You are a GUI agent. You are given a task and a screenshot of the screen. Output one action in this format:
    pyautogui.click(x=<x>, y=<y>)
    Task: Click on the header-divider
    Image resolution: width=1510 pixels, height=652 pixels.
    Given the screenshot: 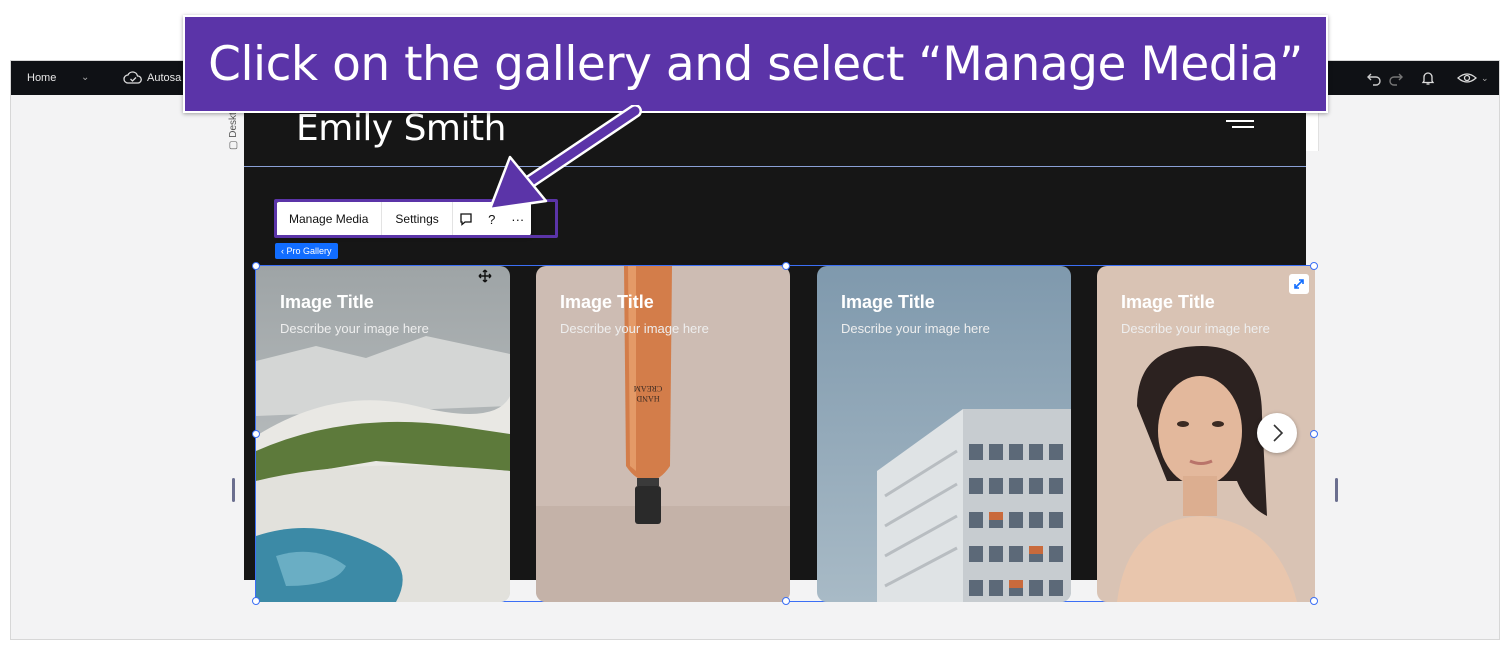 What is the action you would take?
    pyautogui.click(x=775, y=166)
    